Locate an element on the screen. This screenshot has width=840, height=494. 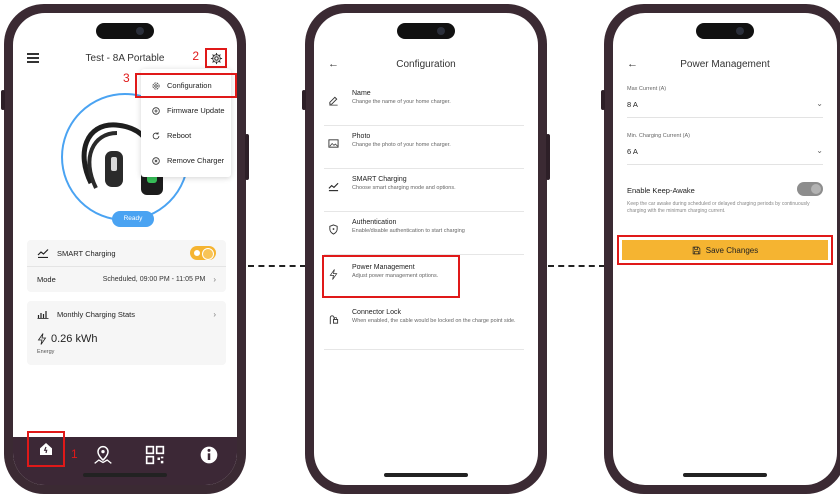
save-changes-button: Save Changes is located at coordinates (725, 250).